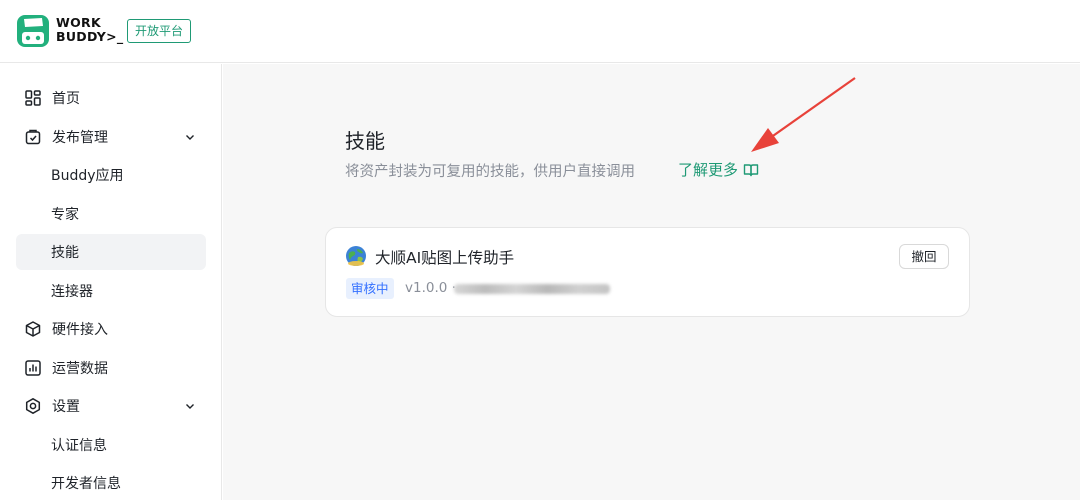 The width and height of the screenshot is (1080, 500). Describe the element at coordinates (72, 292) in the screenshot. I see `sidebar-item-label: 连接器` at that location.